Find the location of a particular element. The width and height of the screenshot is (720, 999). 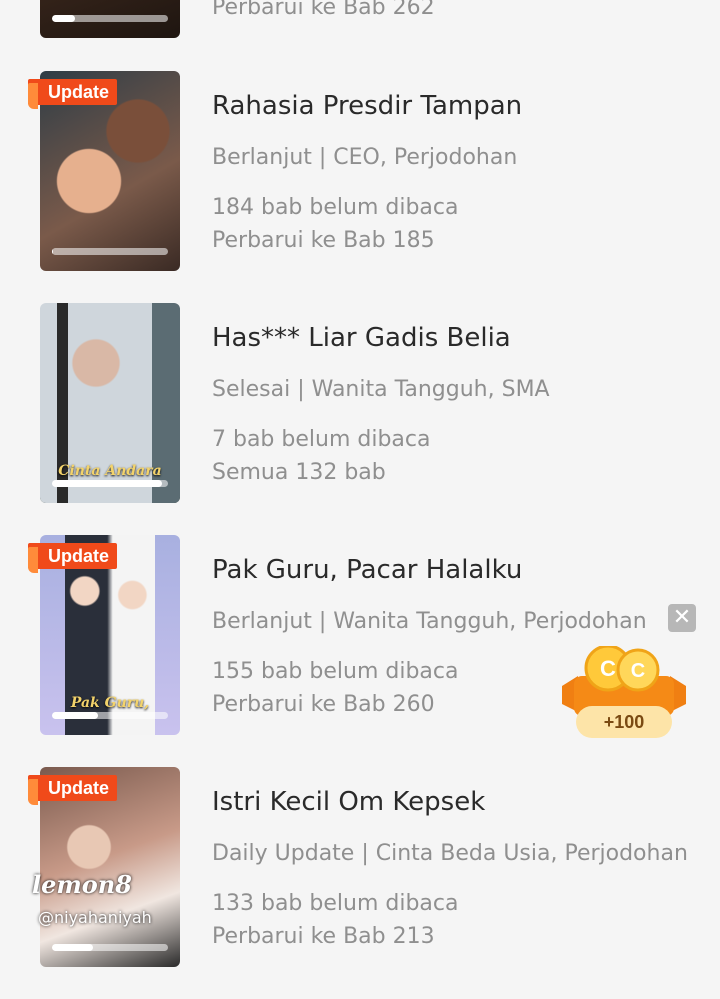

book-title: Pak Guru, Pacar Halalku is located at coordinates (367, 570).